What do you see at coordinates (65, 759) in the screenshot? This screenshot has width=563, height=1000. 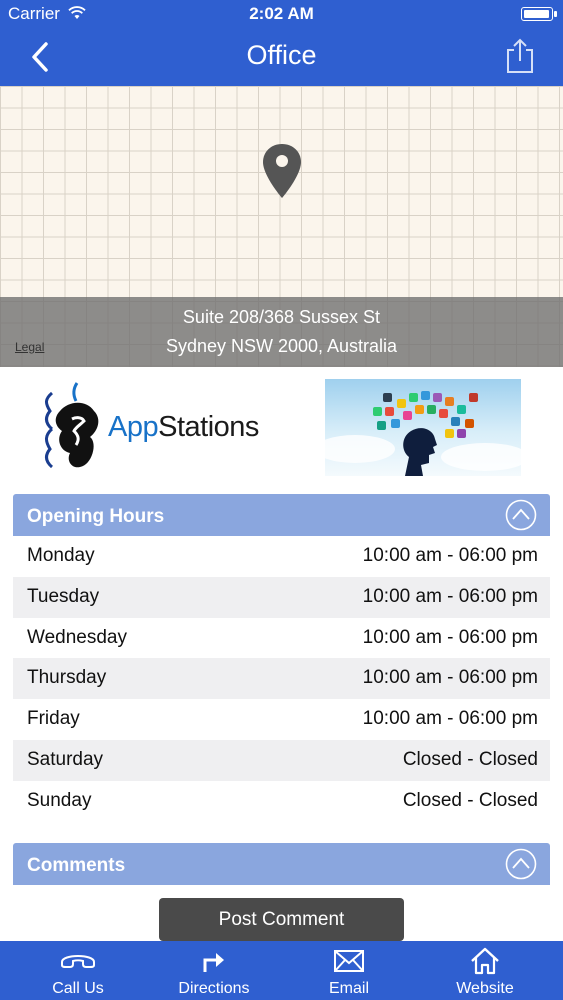 I see `day-label: Saturday` at bounding box center [65, 759].